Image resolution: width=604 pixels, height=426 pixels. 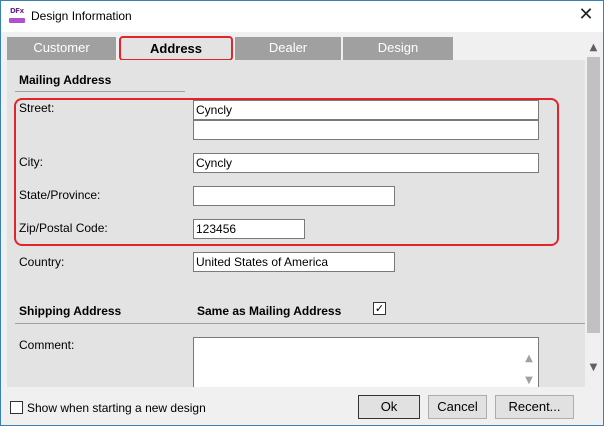 What do you see at coordinates (100, 91) in the screenshot?
I see `mailing-divider` at bounding box center [100, 91].